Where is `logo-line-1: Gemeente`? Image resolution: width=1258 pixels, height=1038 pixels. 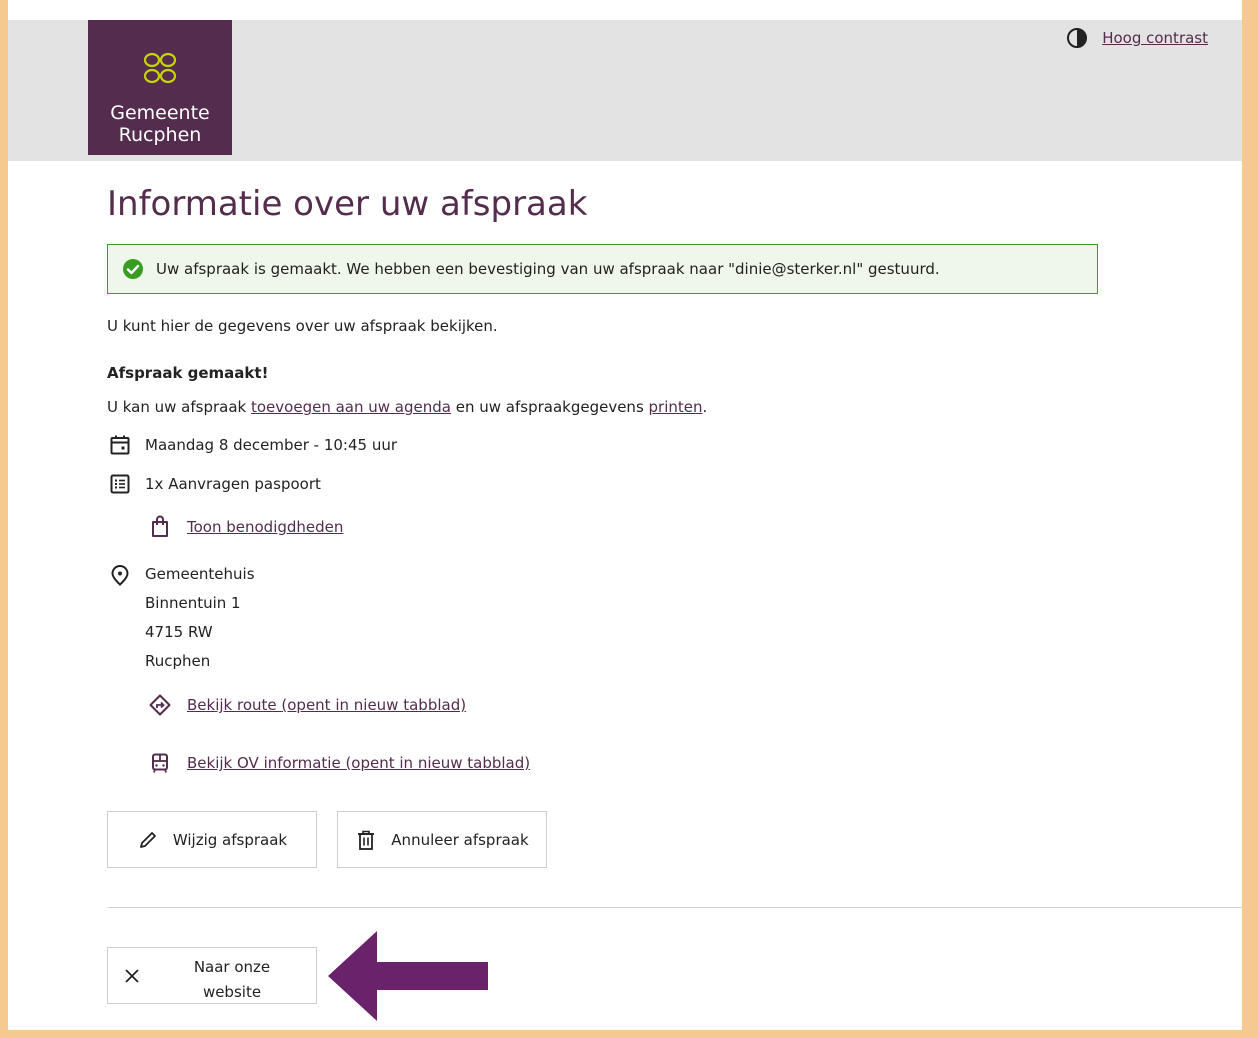
logo-line-1: Gemeente is located at coordinates (160, 113).